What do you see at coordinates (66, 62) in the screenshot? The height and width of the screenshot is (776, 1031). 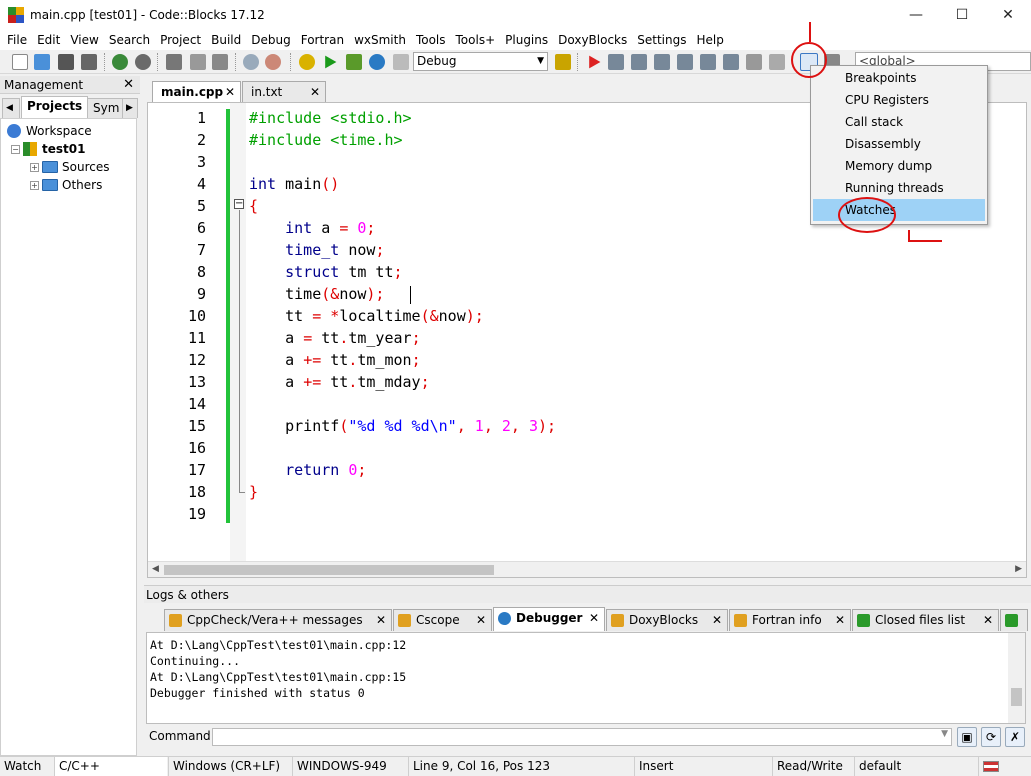 I see `save-icon` at bounding box center [66, 62].